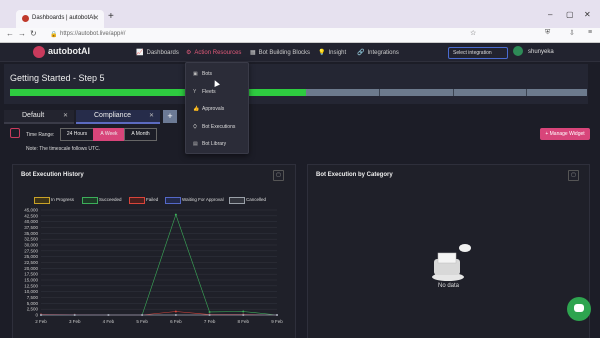 The height and width of the screenshot is (338, 600). I want to click on menu-insight: 💡 Insight, so click(332, 52).